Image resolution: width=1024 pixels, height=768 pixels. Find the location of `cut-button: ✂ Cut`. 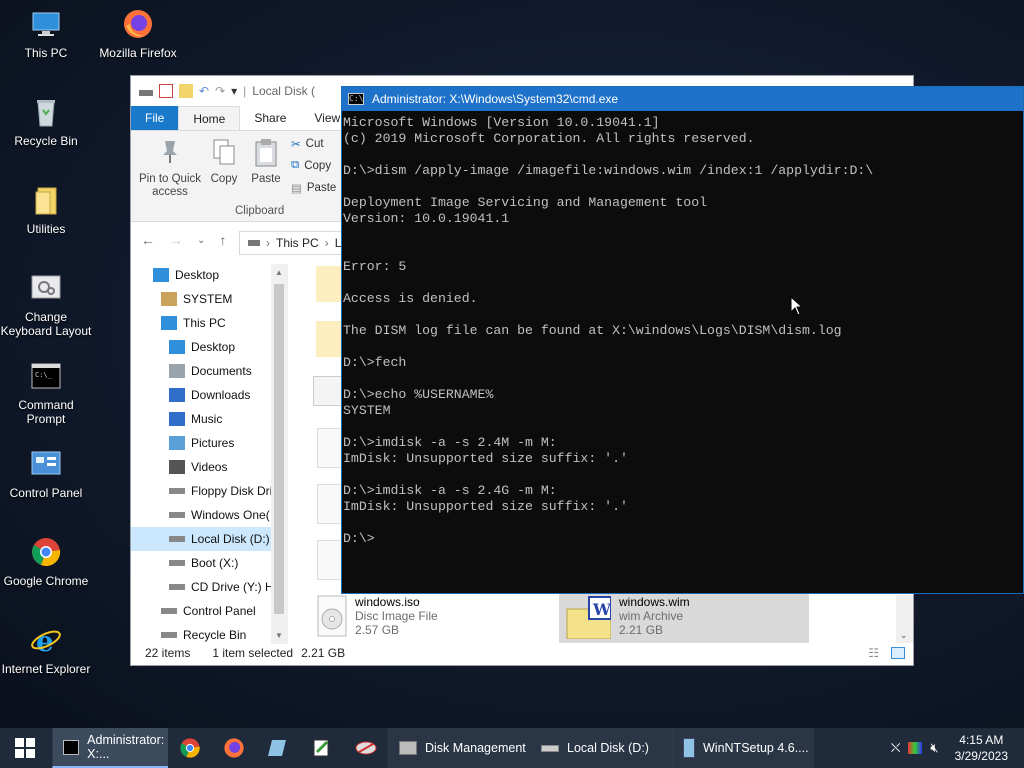

cut-button: ✂ Cut is located at coordinates (307, 144).